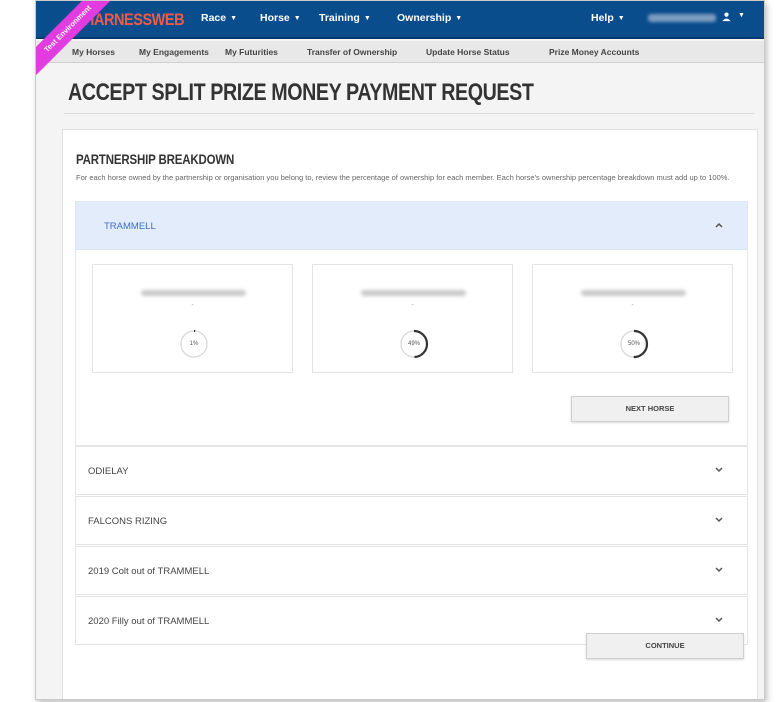  I want to click on accordion-label: 2020 Filly out of TRAMMELL, so click(149, 621).